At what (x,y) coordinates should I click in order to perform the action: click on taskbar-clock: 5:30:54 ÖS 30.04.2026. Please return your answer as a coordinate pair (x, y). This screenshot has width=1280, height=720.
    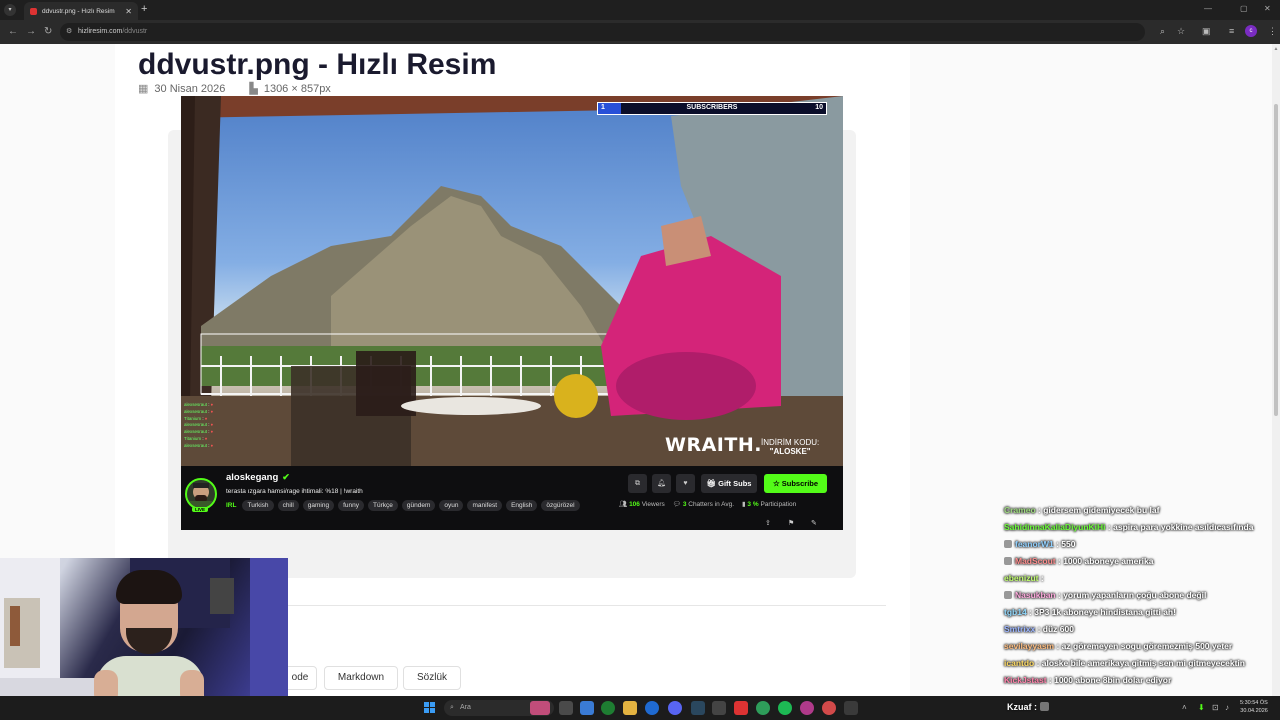
    Looking at the image, I should click on (1254, 707).